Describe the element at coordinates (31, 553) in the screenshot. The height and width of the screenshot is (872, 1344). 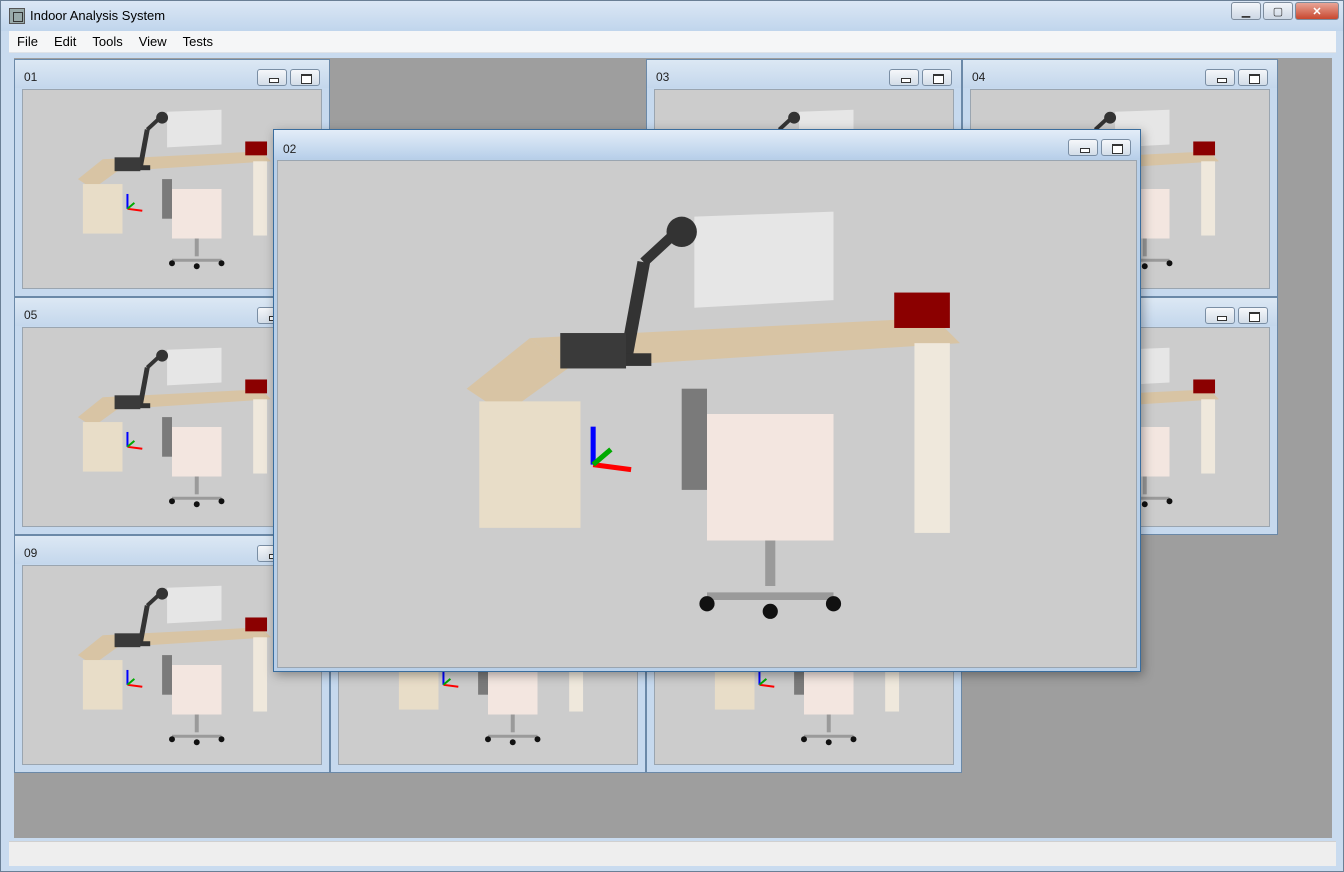
I see `subwindow-label: 09` at that location.